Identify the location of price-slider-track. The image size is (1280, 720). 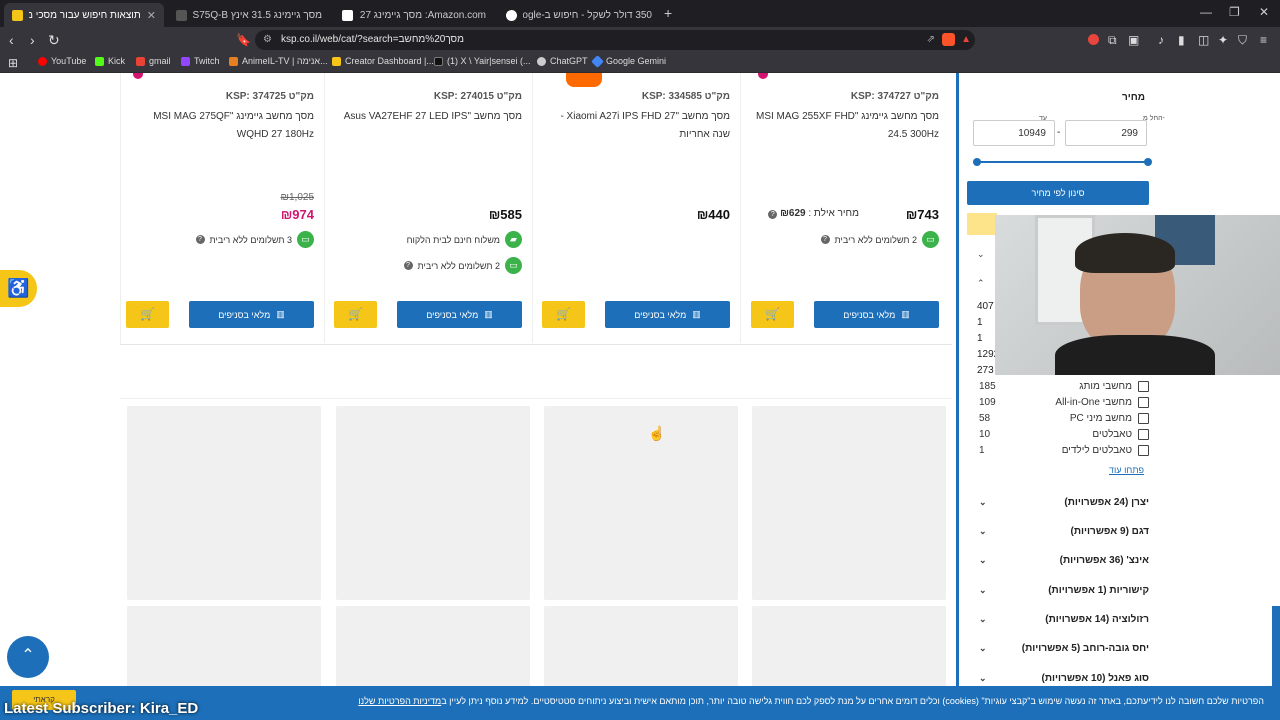
(1062, 162).